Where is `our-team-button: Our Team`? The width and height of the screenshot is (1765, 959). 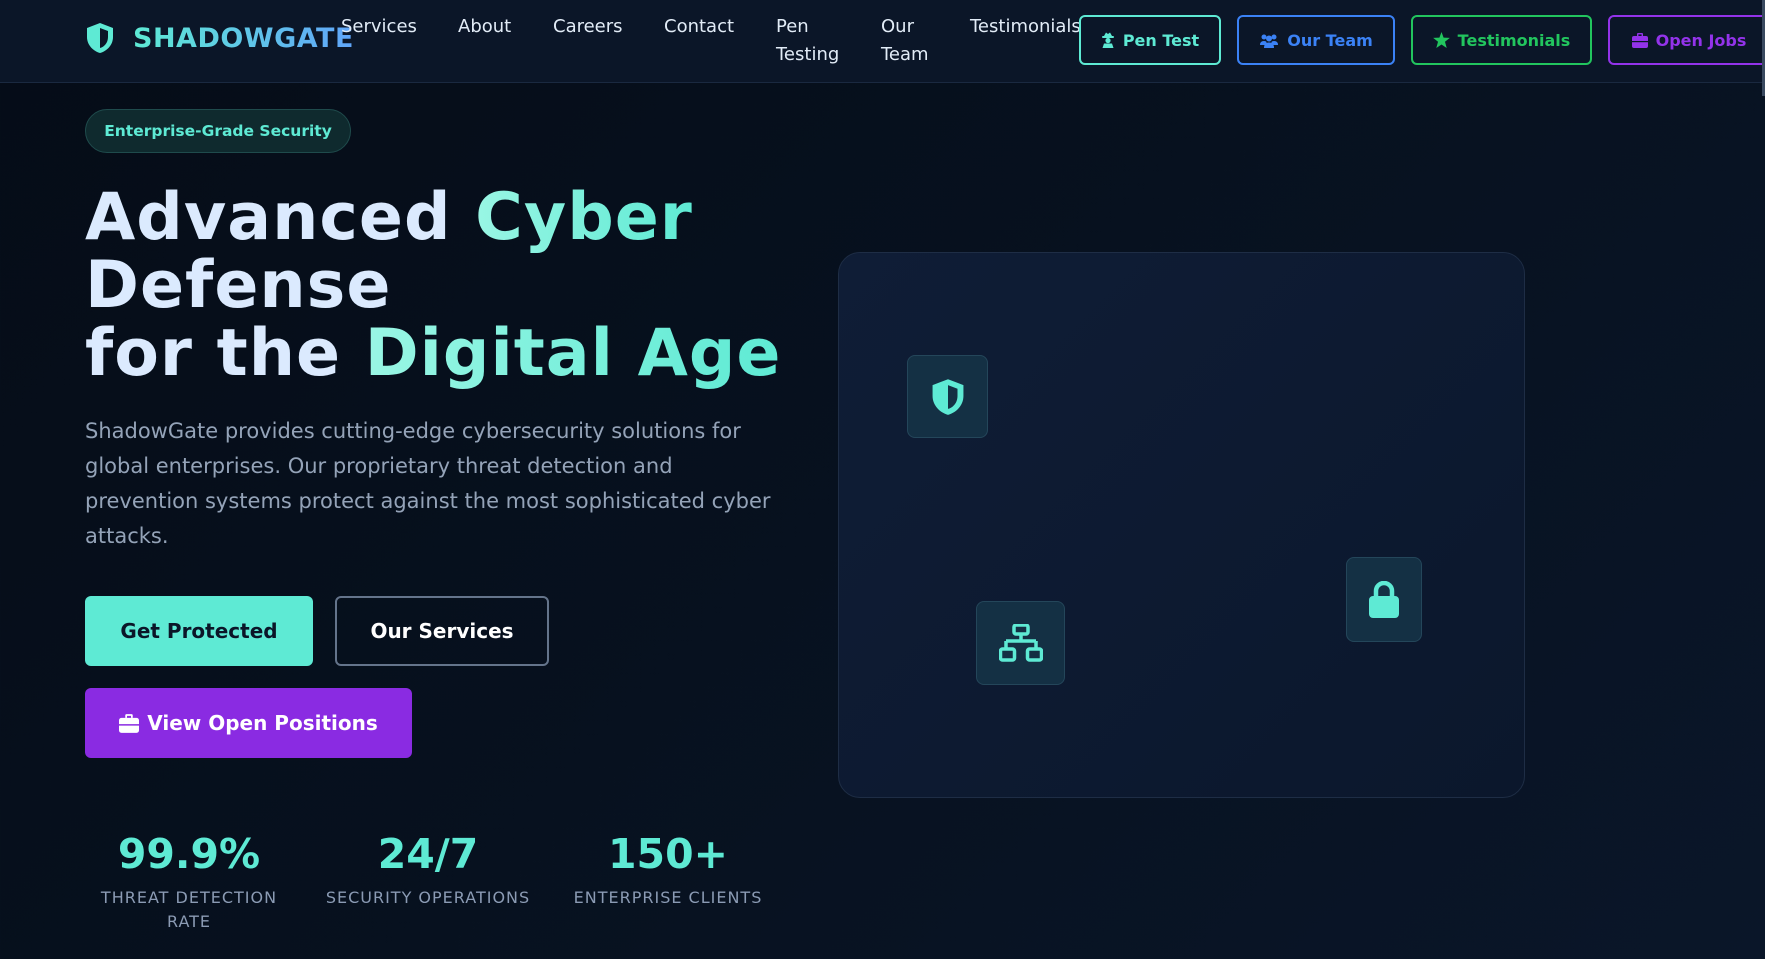 our-team-button: Our Team is located at coordinates (1316, 40).